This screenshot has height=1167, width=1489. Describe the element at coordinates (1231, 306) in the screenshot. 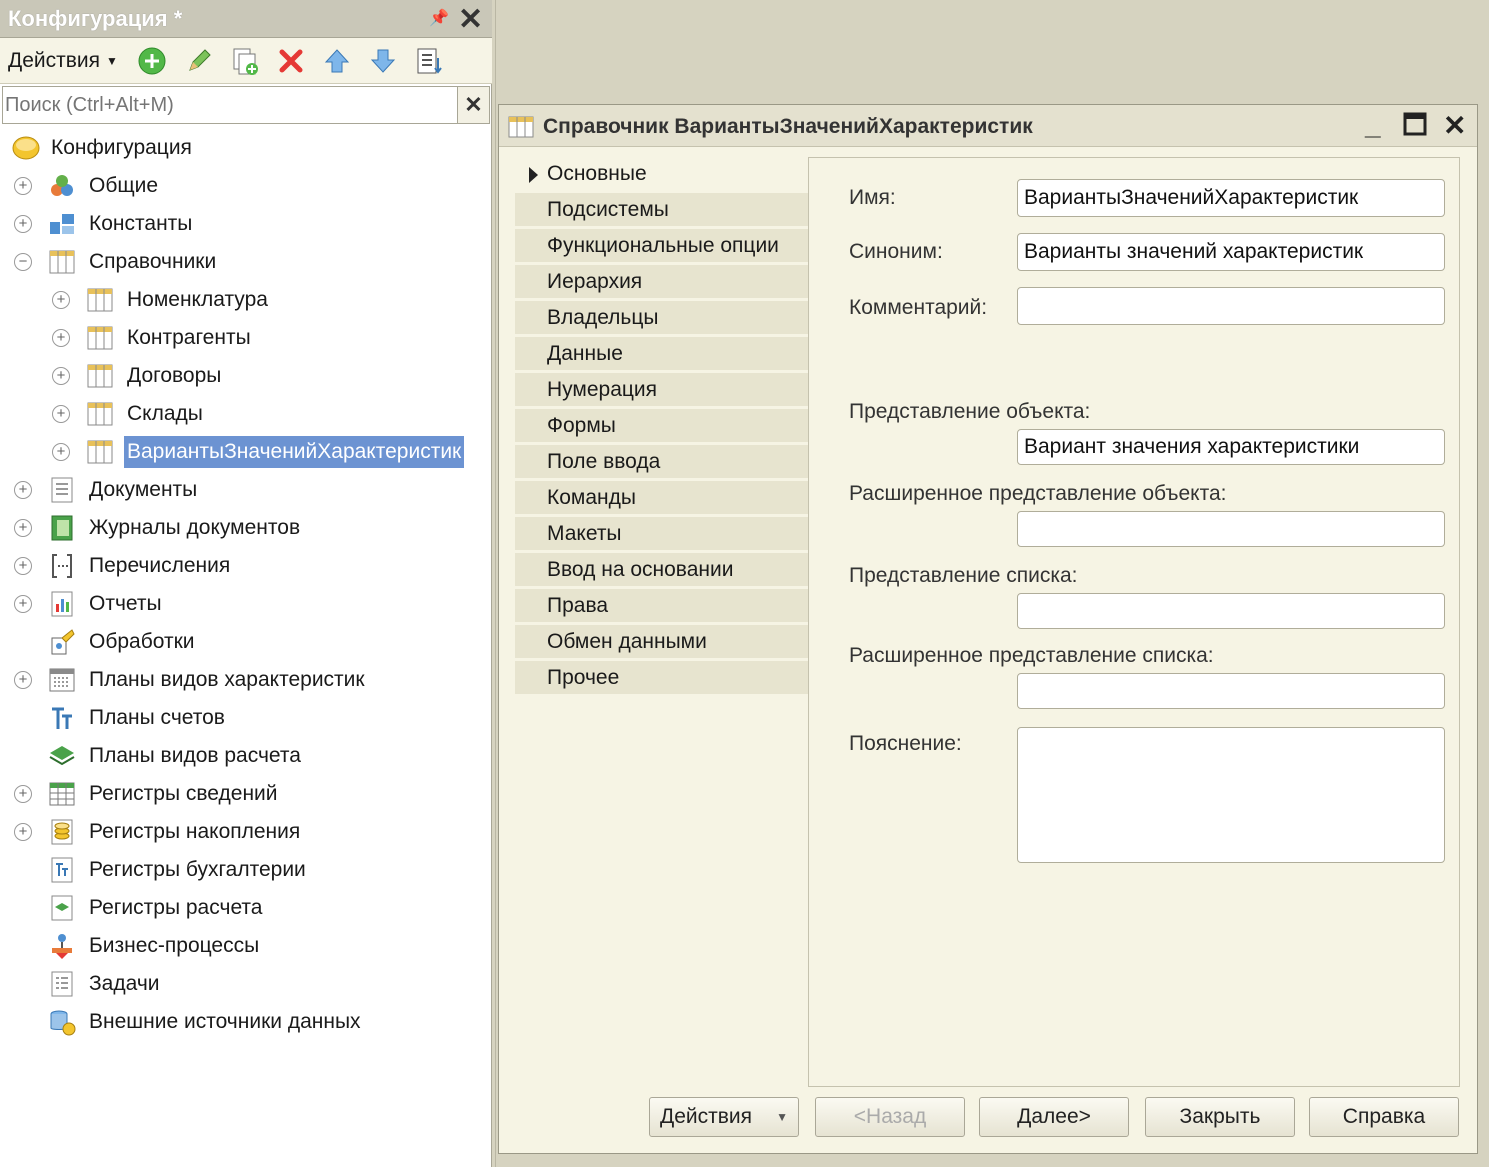

I see `comment-field` at that location.